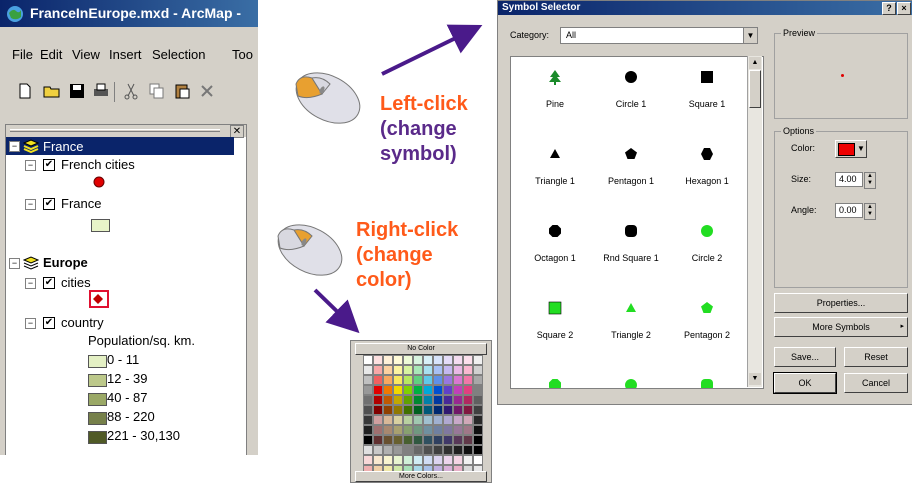 The width and height of the screenshot is (912, 483). I want to click on layer-name-country: country, so click(82, 322).